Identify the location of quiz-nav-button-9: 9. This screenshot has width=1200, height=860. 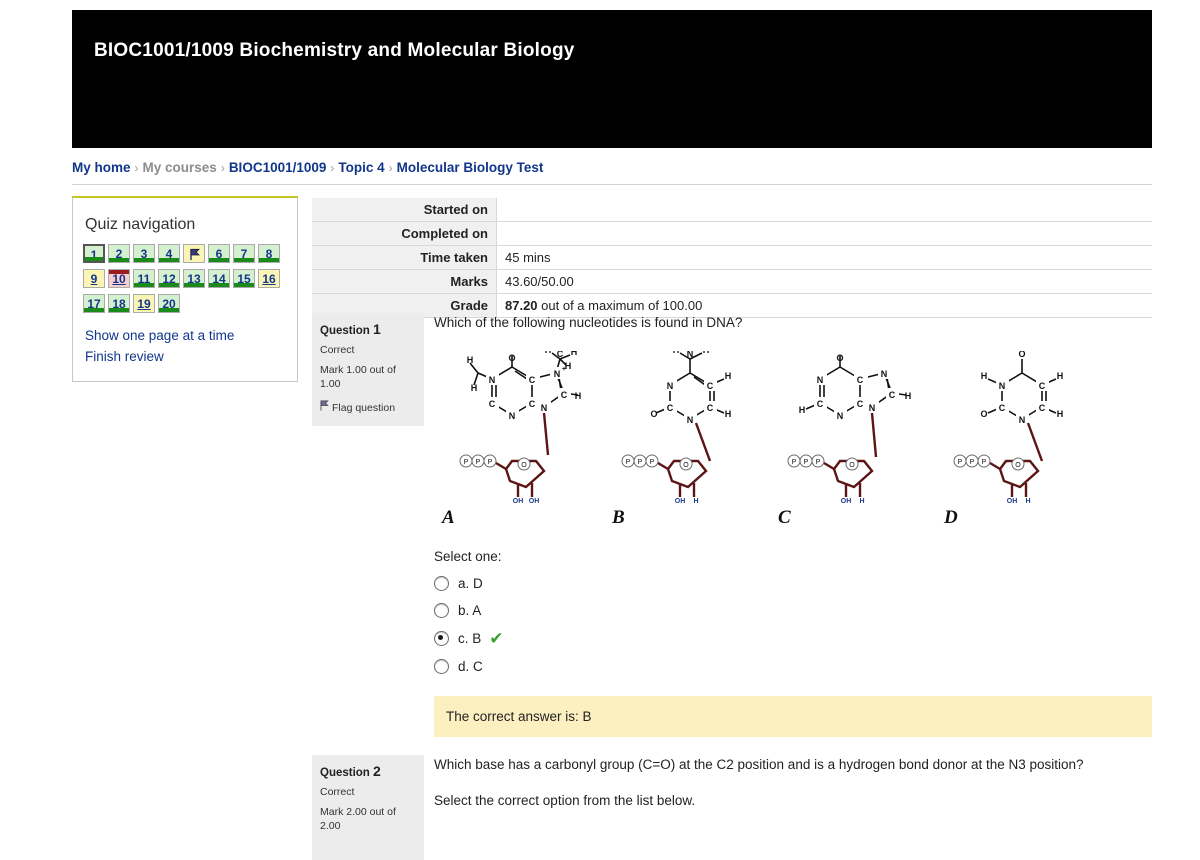
(94, 278).